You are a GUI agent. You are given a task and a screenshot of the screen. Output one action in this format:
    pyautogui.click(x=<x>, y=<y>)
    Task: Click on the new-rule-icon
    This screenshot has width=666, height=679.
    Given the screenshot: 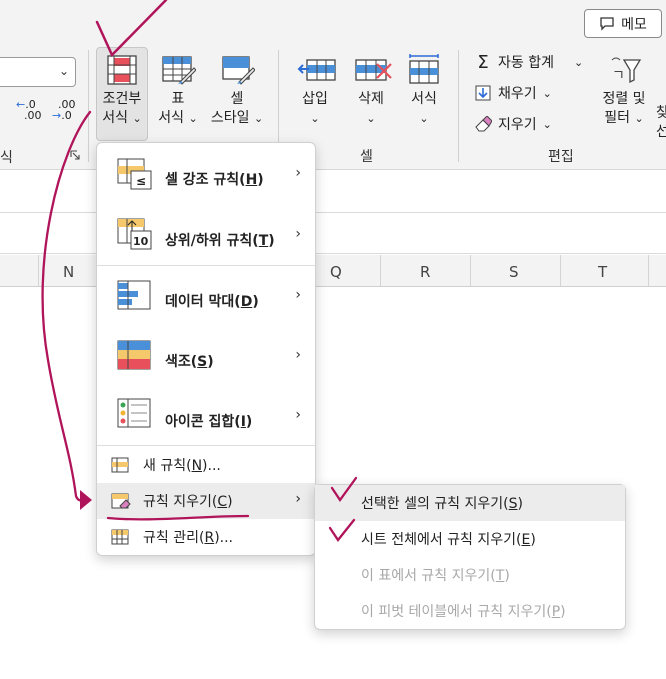 What is the action you would take?
    pyautogui.click(x=122, y=465)
    